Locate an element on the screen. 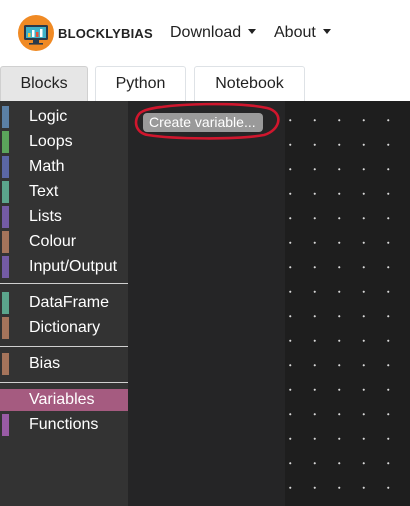 This screenshot has width=410, height=506. navbar: BLOCKLYBIAS Download About is located at coordinates (205, 33).